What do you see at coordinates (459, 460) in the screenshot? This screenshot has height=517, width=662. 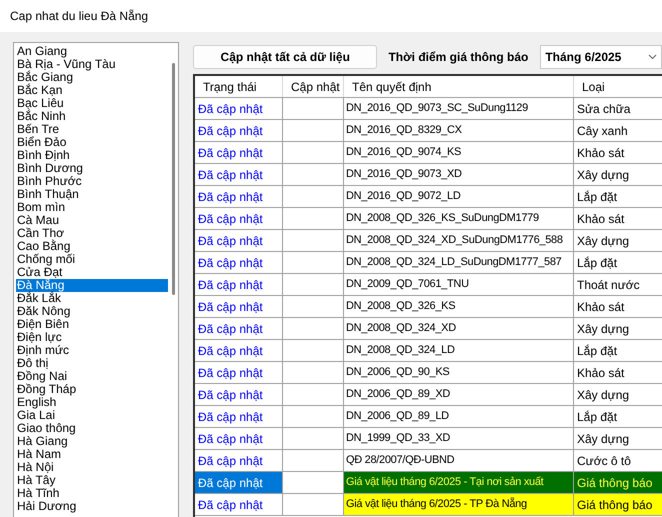 I see `decision-name-cell: QĐ 28/2007/QĐ-UBND` at bounding box center [459, 460].